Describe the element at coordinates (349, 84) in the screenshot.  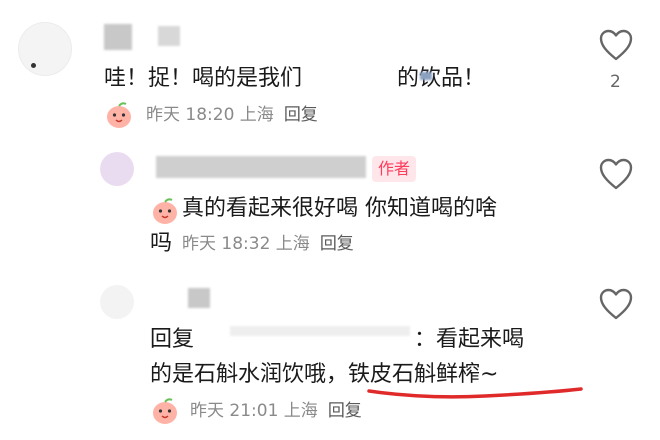
I see `redacted-area` at that location.